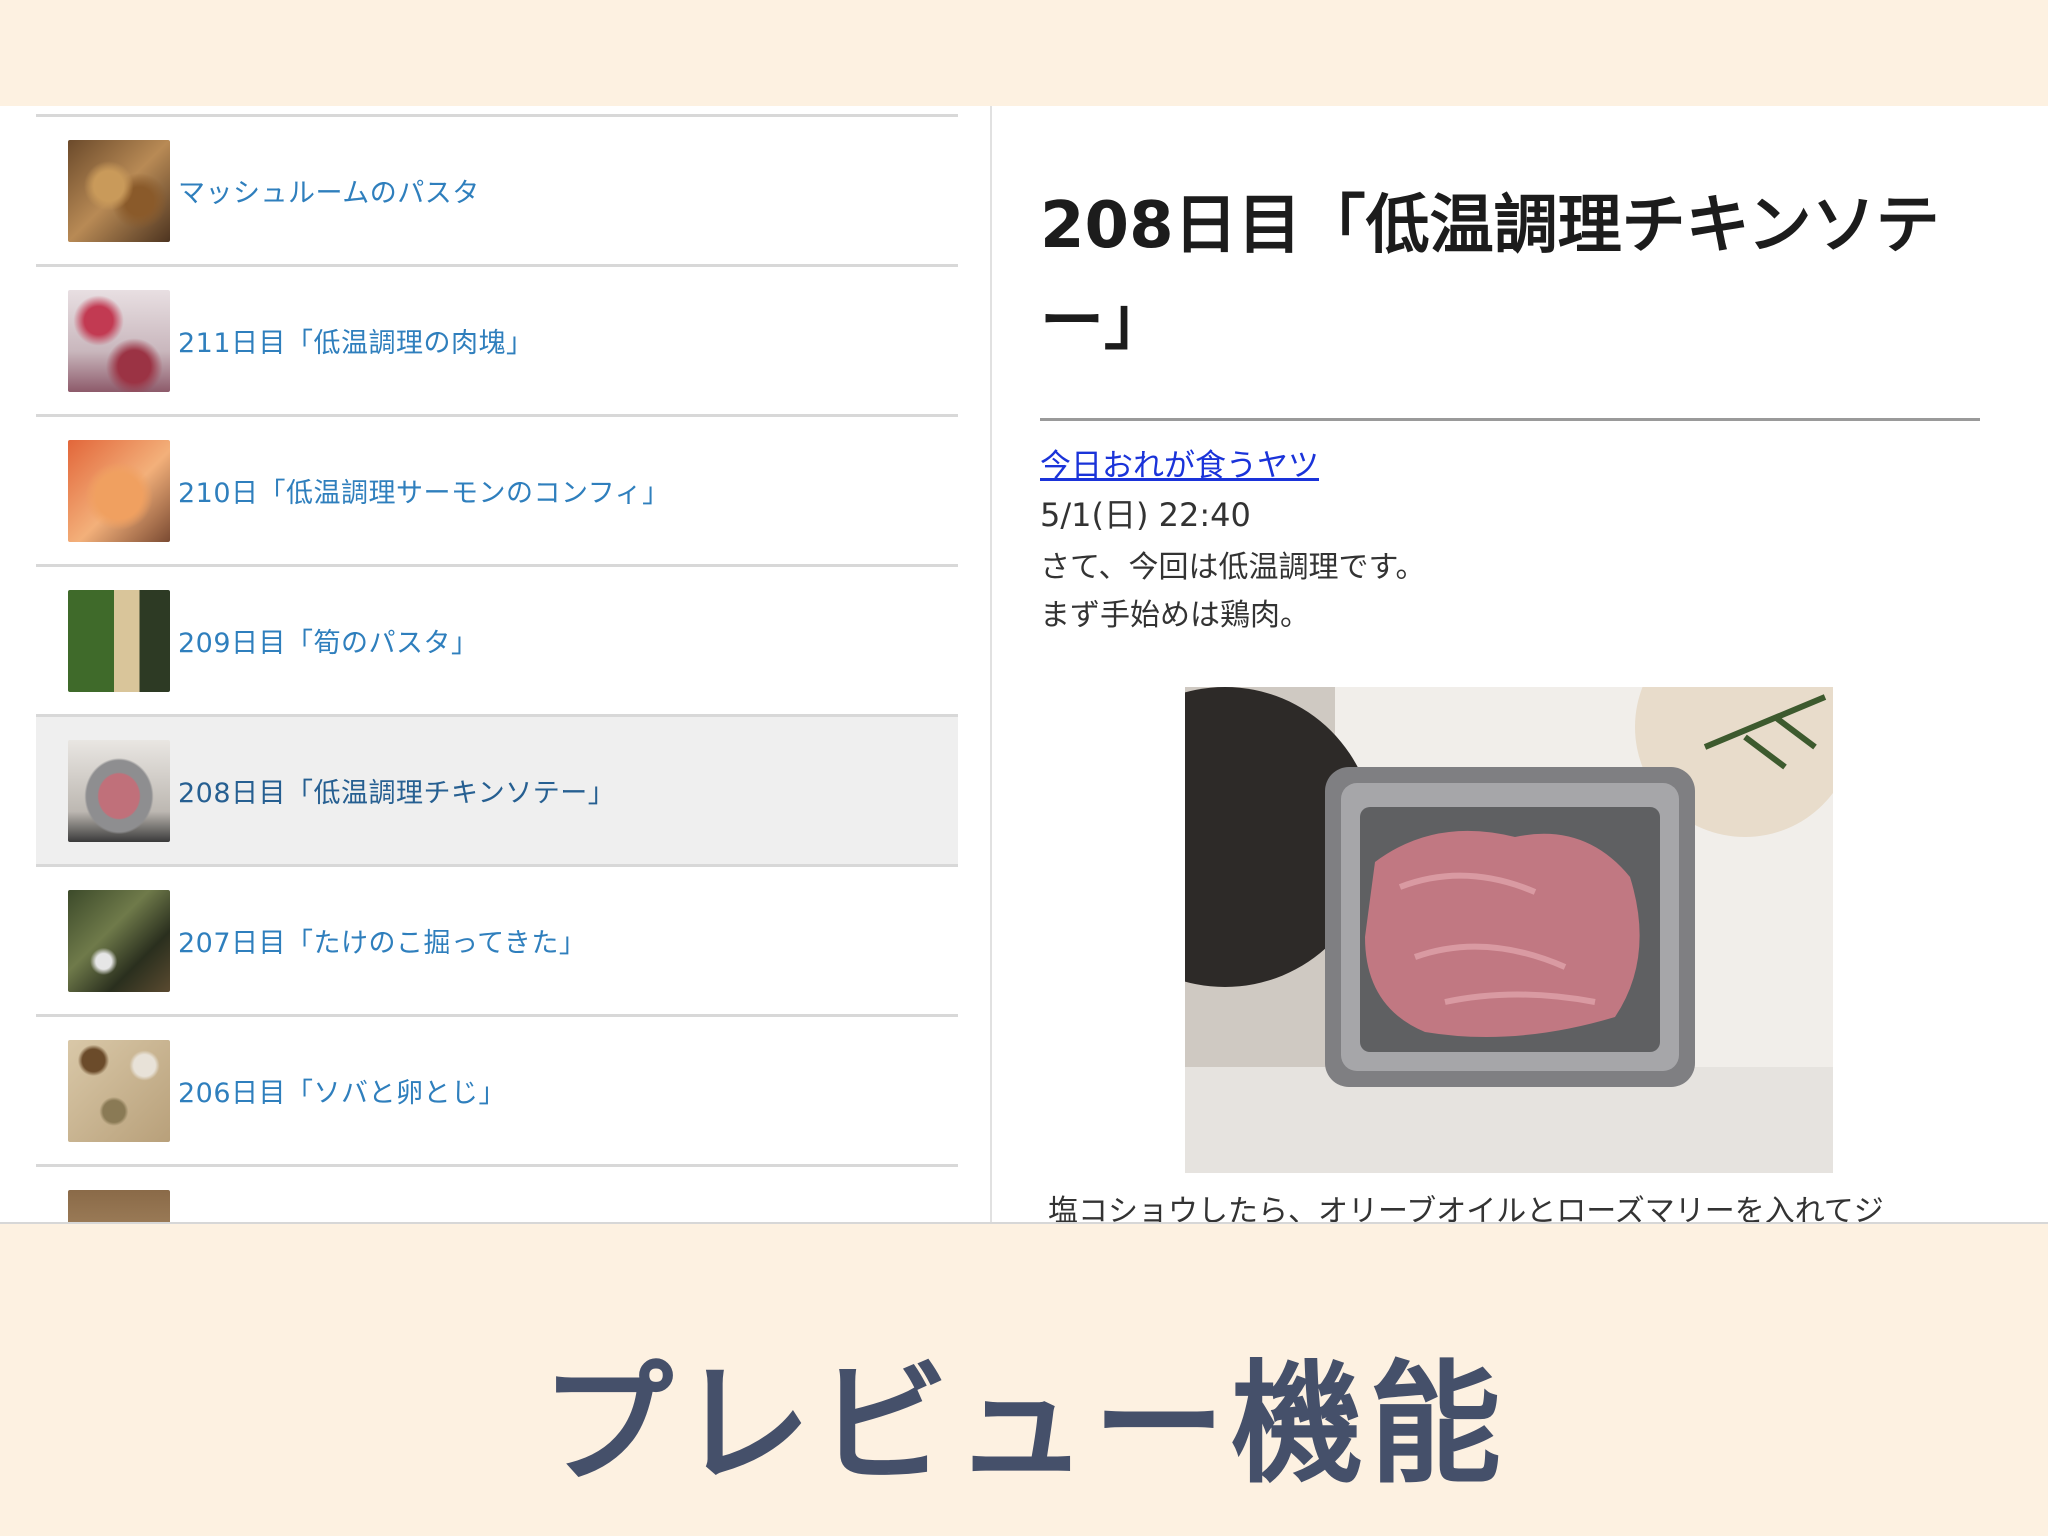 This screenshot has height=1536, width=2048. I want to click on list-item-label: 208日目「低温調理チキンソテー」, so click(397, 793).